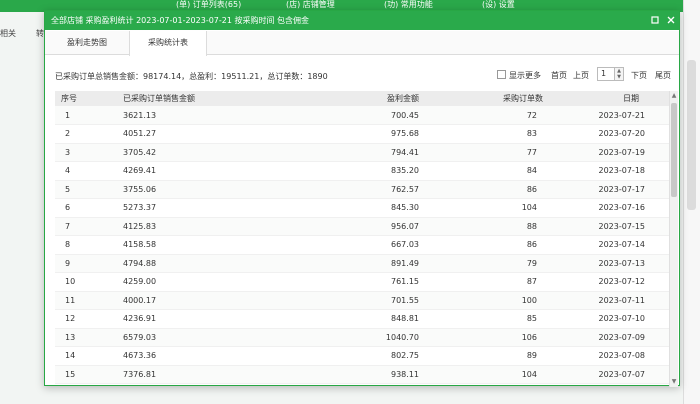  Describe the element at coordinates (376, 98) in the screenshot. I see `column-header-profit: 盈利金额` at that location.